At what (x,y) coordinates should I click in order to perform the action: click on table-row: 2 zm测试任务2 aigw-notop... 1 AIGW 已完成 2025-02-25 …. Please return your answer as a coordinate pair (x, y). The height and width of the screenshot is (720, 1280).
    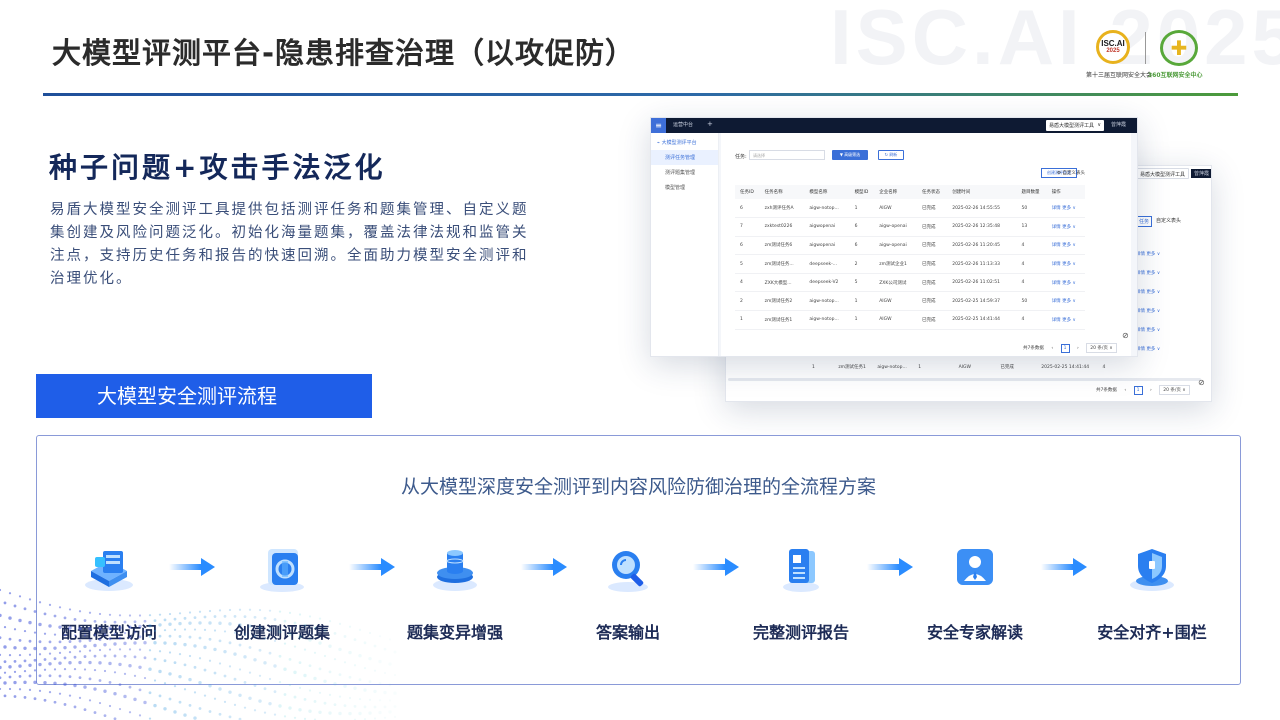
    Looking at the image, I should click on (910, 301).